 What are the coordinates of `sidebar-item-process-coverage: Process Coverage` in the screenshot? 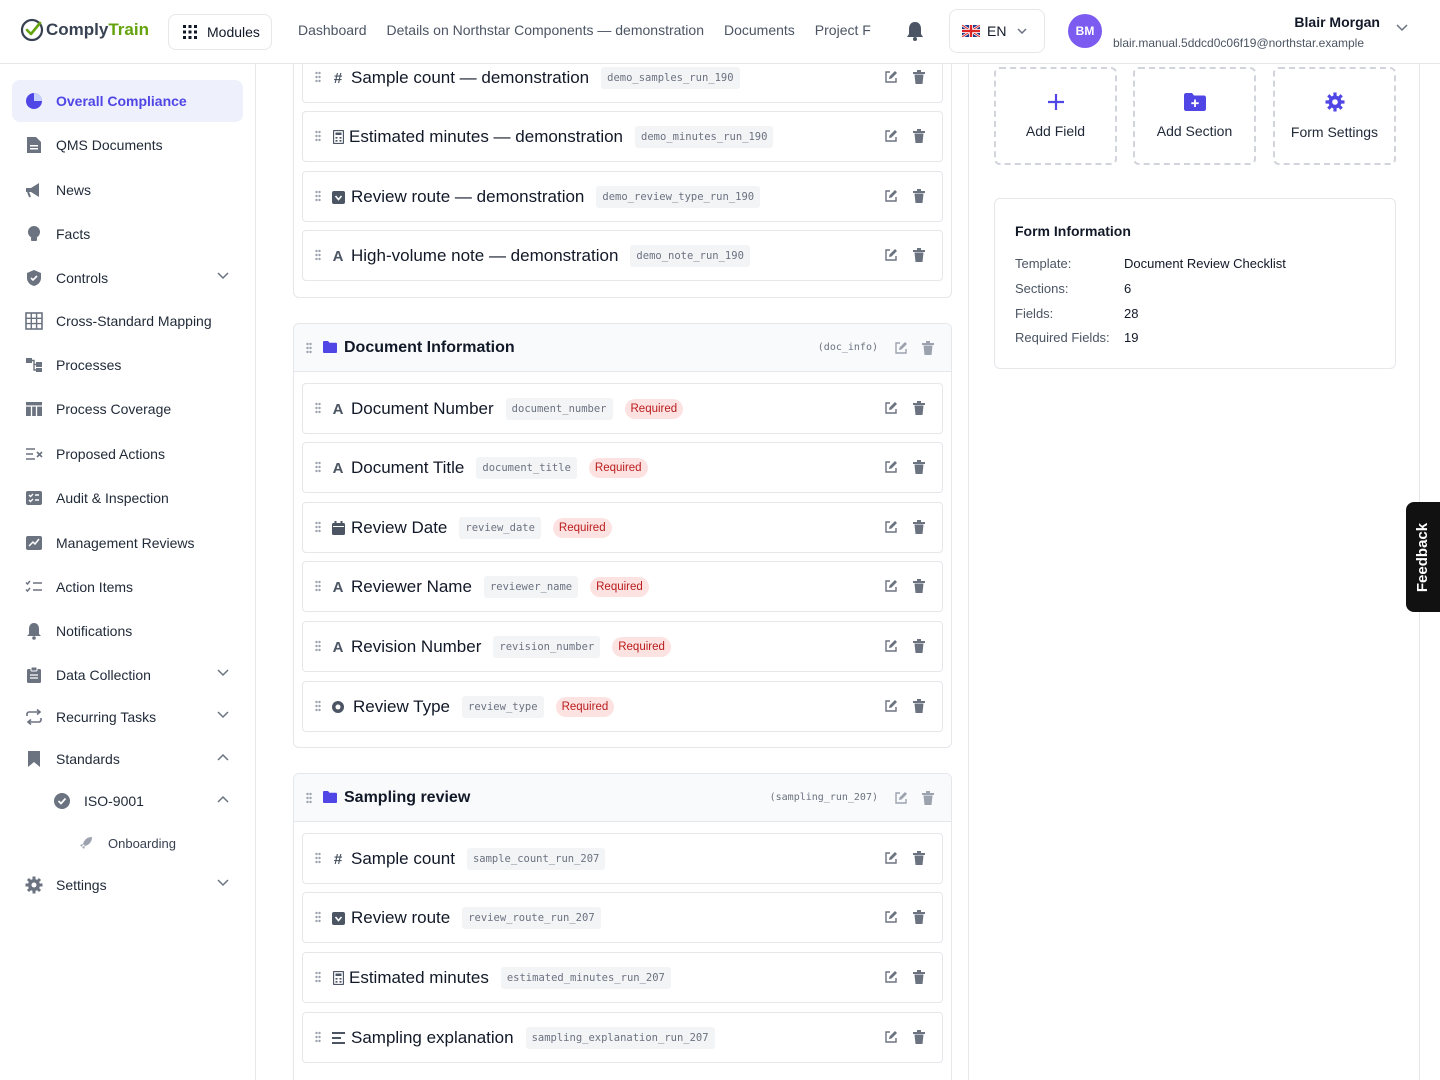 It's located at (127, 409).